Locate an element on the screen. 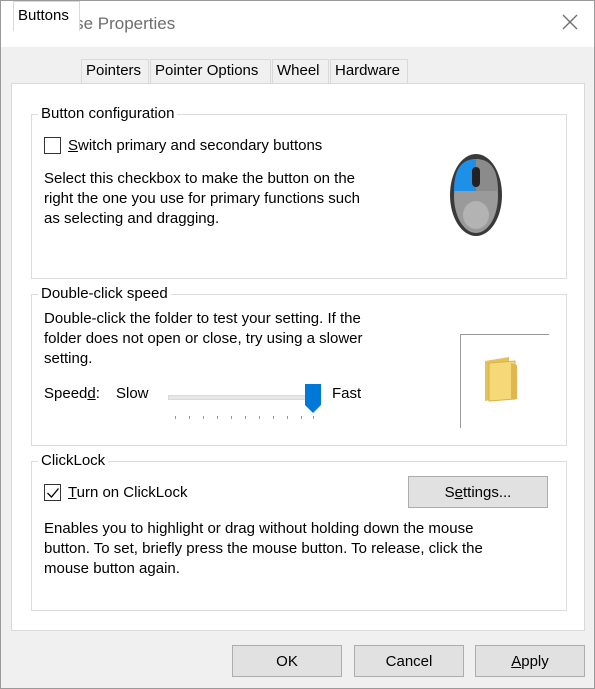 The width and height of the screenshot is (595, 689). fast-label: Fast is located at coordinates (347, 393).